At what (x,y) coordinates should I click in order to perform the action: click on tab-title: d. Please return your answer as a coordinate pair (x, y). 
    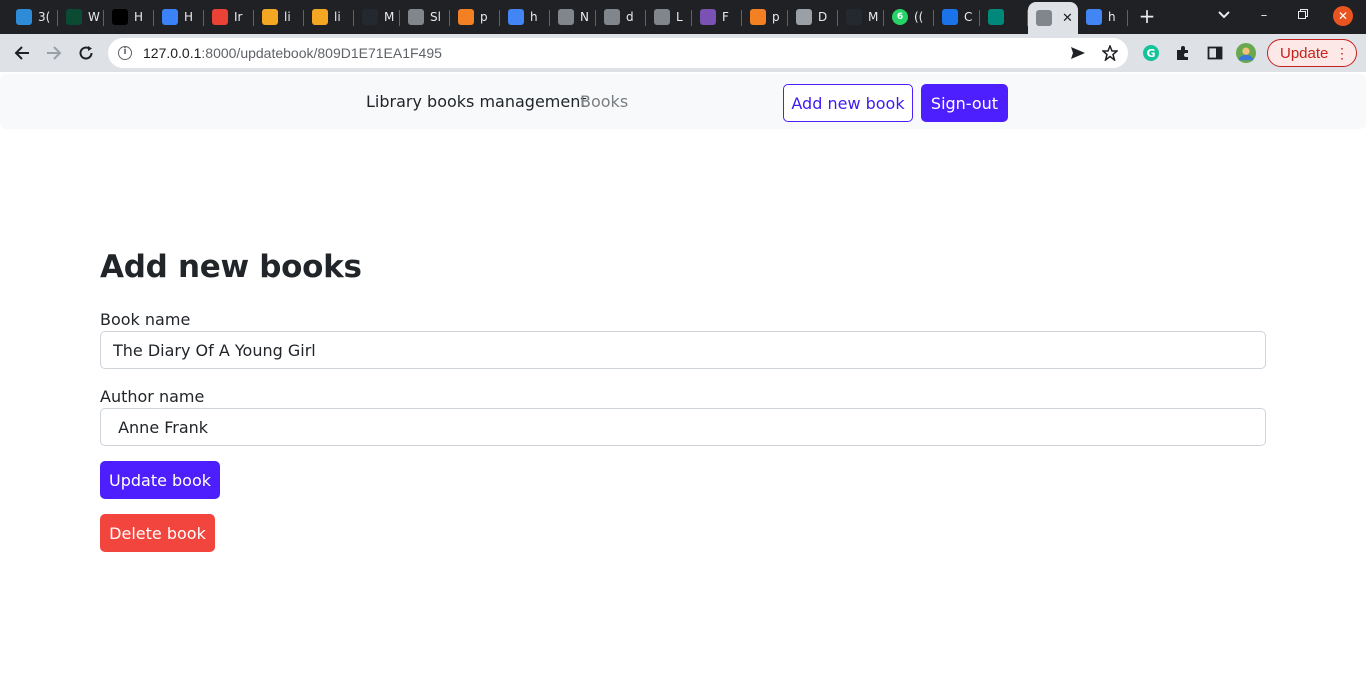
    Looking at the image, I should click on (630, 17).